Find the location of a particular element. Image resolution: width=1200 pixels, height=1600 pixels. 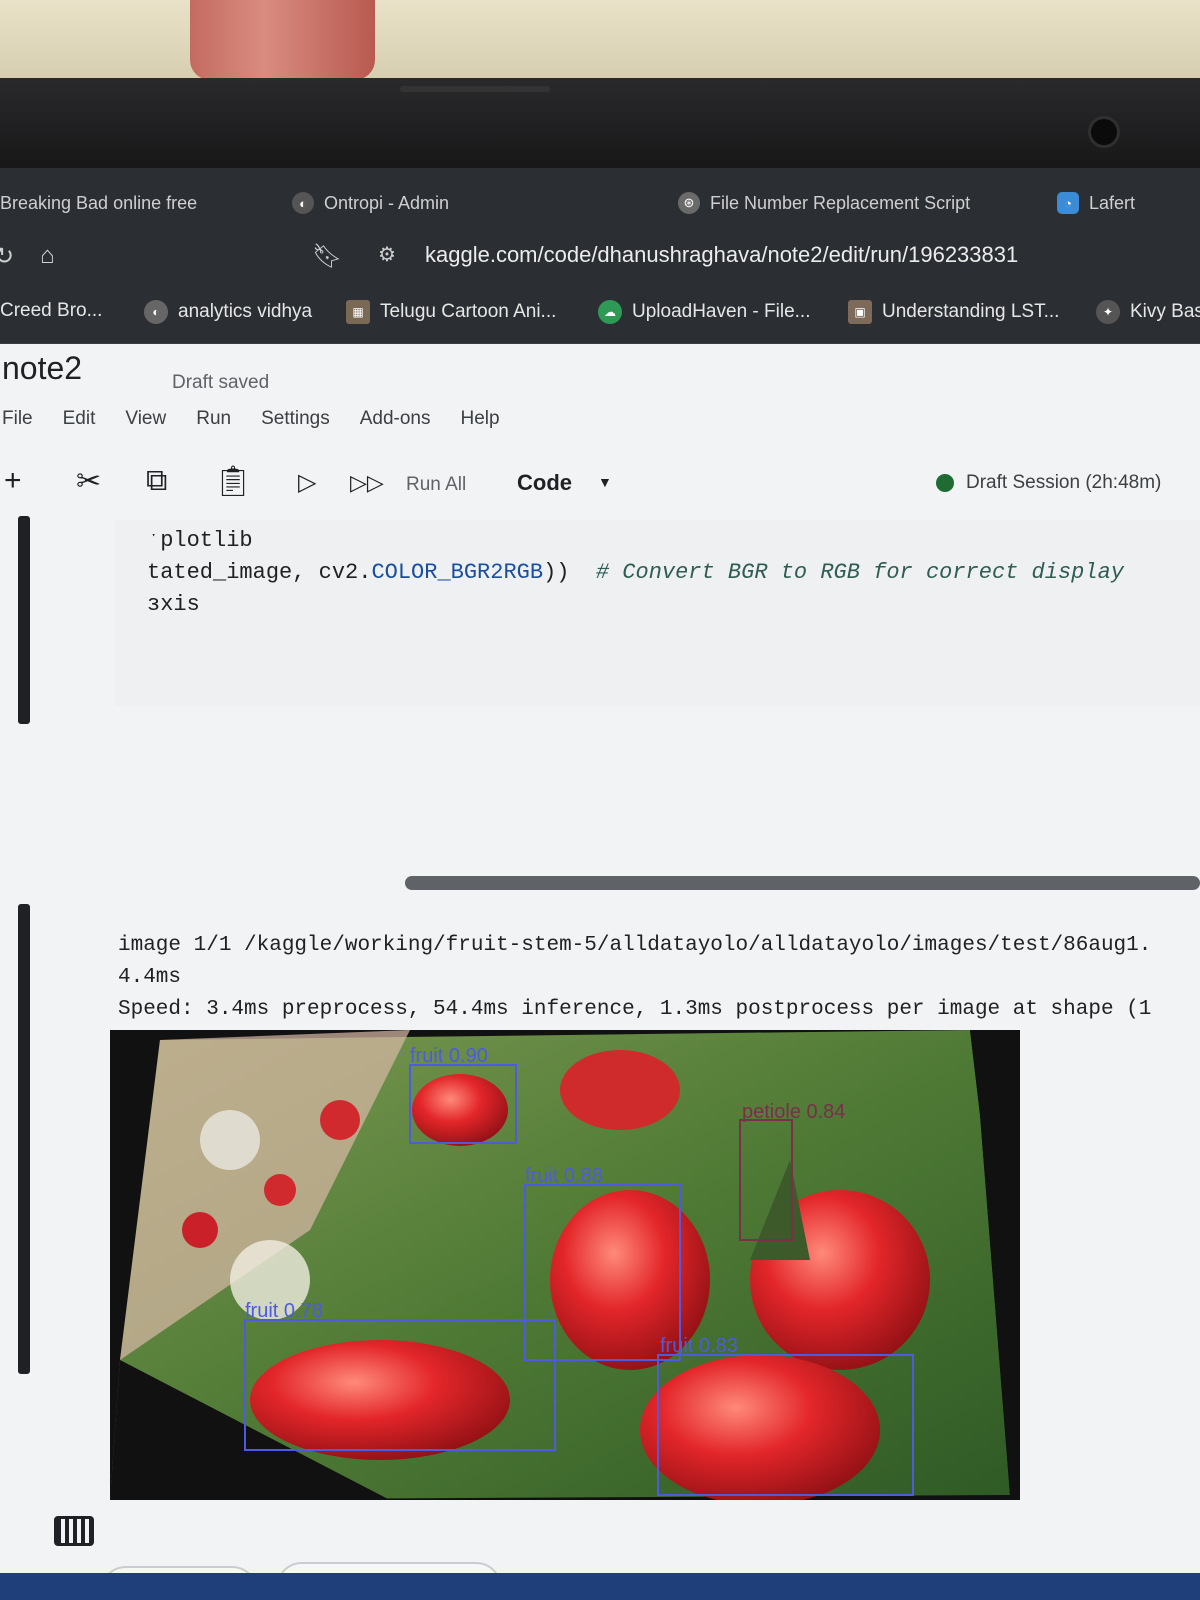

bookmark-analytics-vidhya: ◐ analytics vidhya is located at coordinates (228, 312).